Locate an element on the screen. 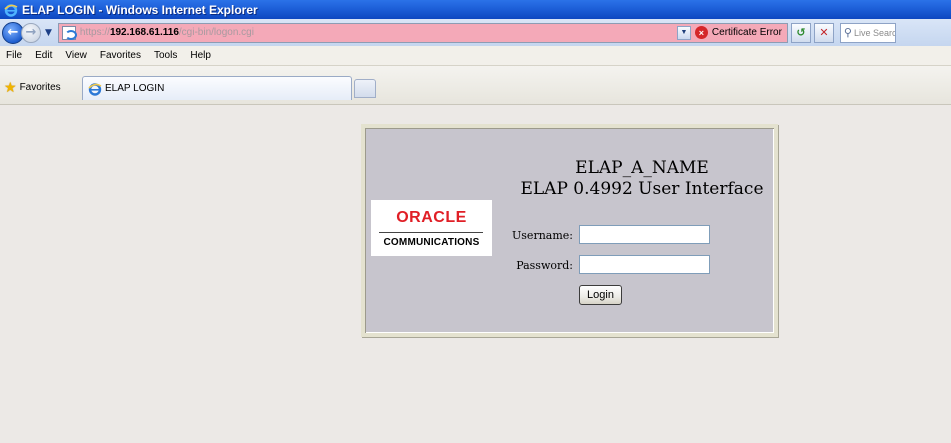 This screenshot has height=443, width=951. logo-subtitle: COMMUNICATIONS is located at coordinates (431, 242).